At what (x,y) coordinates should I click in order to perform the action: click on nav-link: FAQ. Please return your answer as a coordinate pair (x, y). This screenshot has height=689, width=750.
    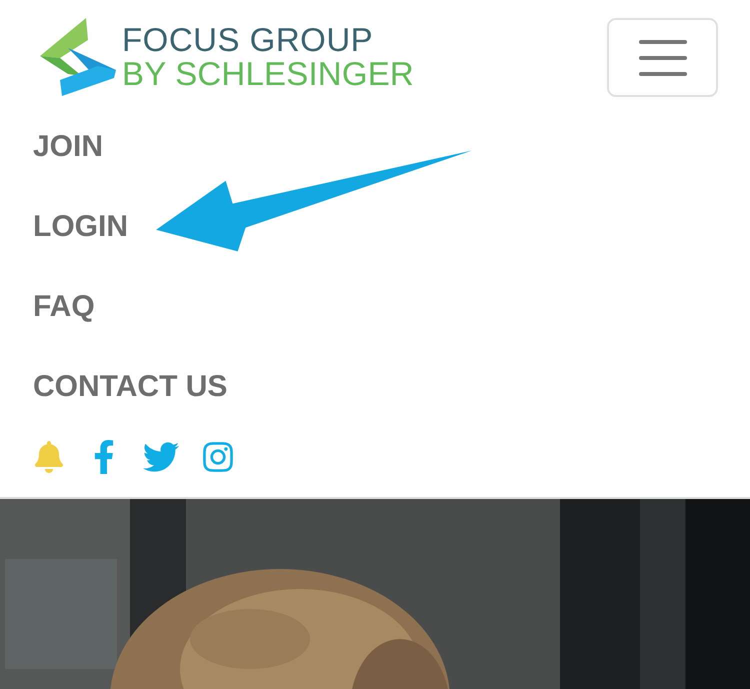
    Looking at the image, I should click on (64, 307).